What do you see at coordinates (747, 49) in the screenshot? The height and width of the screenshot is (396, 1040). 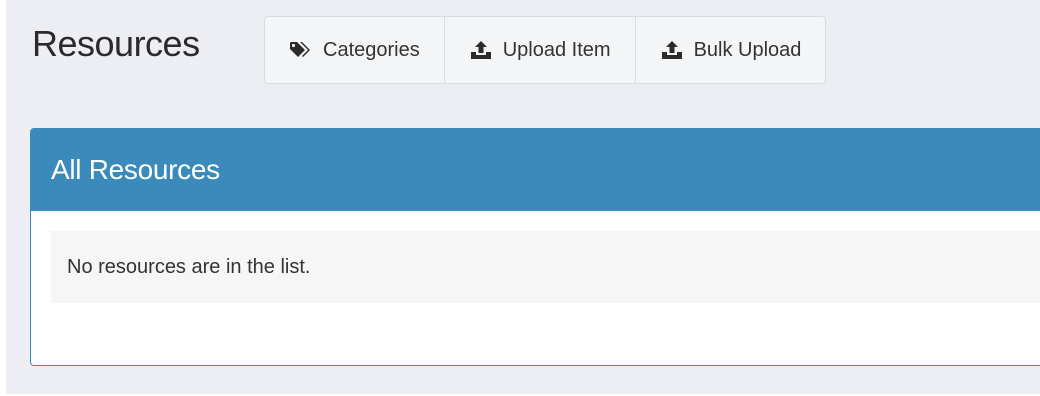 I see `bulk-upload-button-label: Bulk Upload` at bounding box center [747, 49].